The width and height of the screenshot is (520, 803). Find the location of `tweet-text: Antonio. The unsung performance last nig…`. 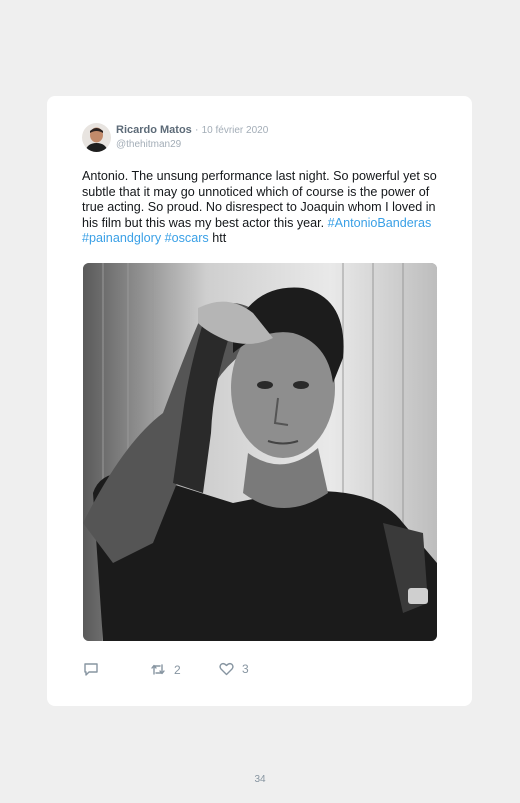

tweet-text: Antonio. The unsung performance last nig… is located at coordinates (262, 208).